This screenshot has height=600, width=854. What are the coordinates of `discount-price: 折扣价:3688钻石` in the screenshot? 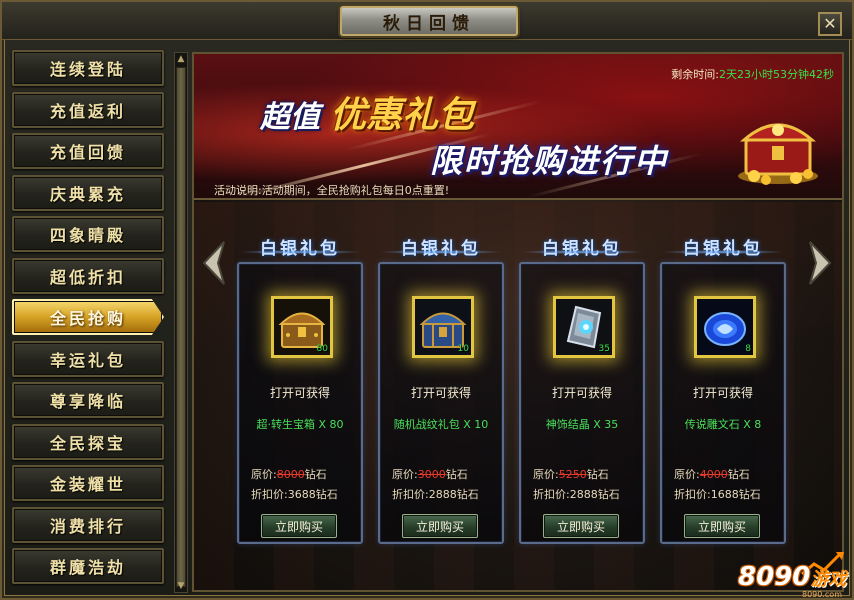 It's located at (294, 494).